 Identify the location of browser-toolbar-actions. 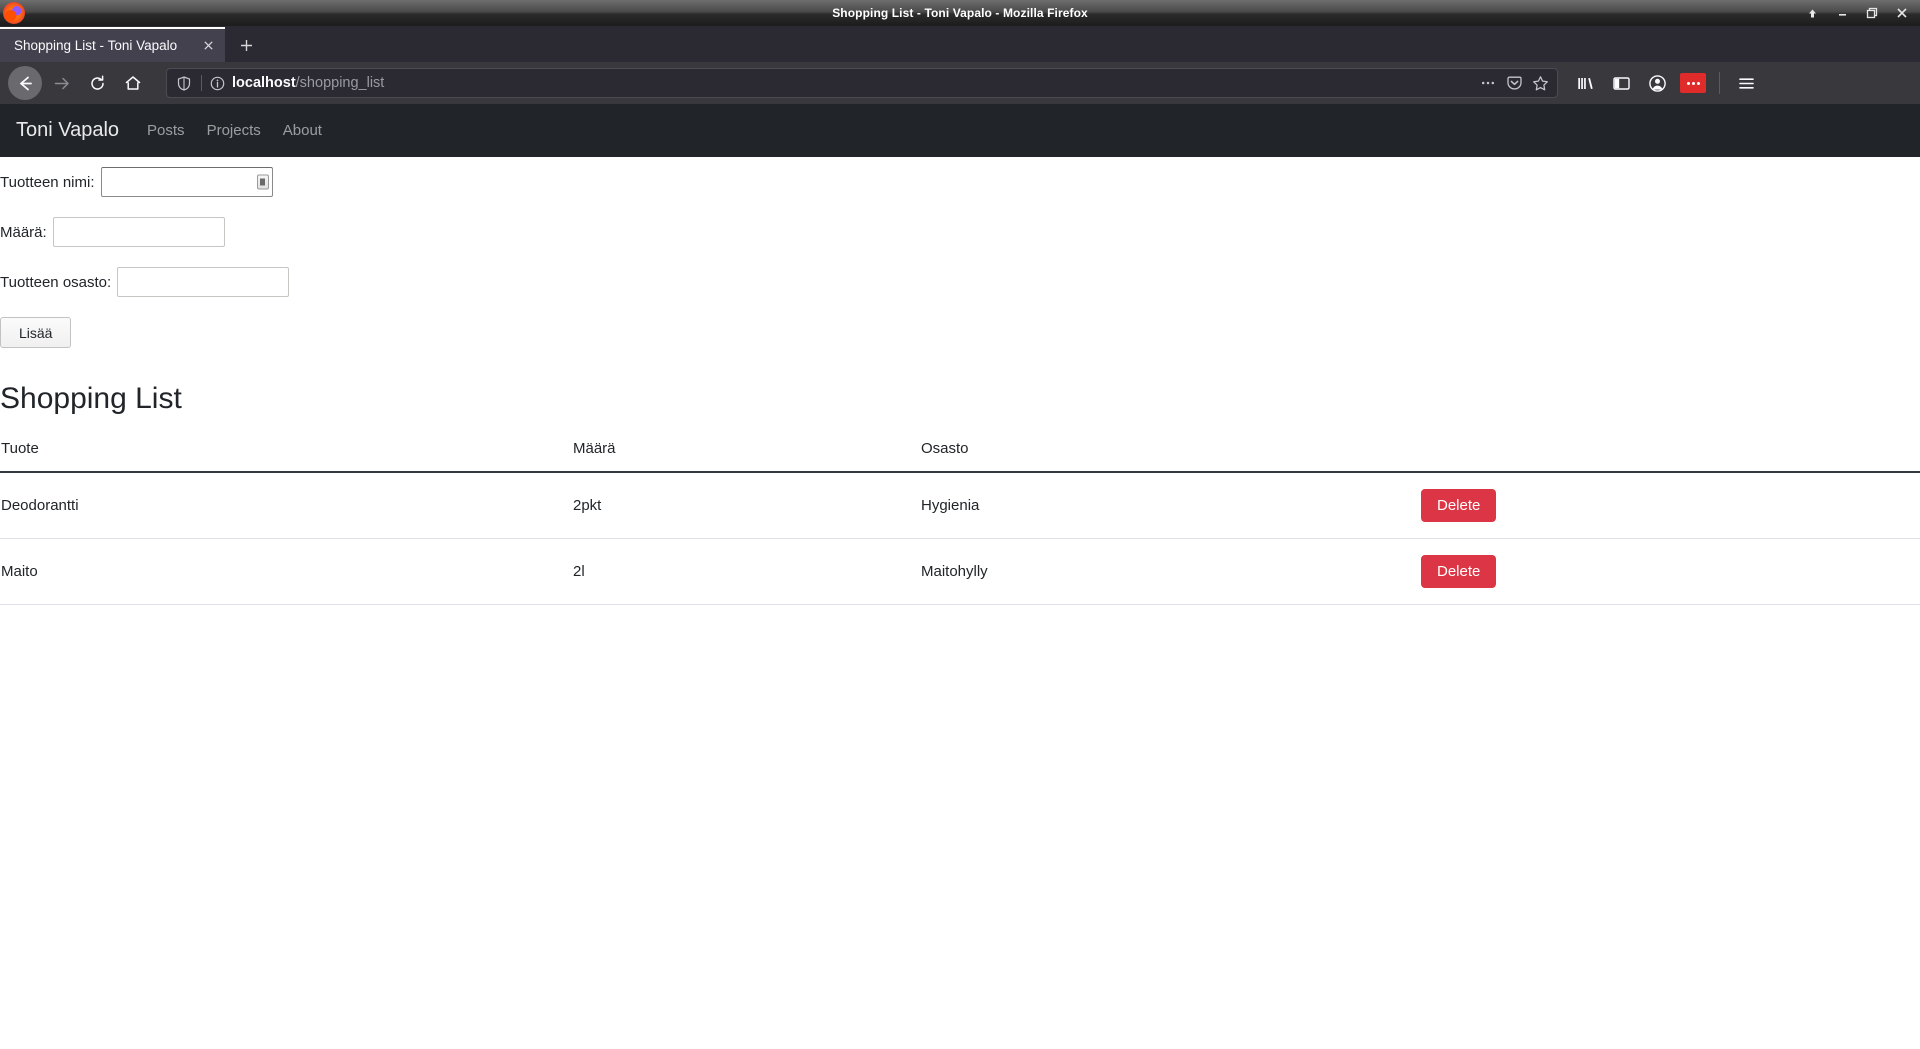
(1666, 83).